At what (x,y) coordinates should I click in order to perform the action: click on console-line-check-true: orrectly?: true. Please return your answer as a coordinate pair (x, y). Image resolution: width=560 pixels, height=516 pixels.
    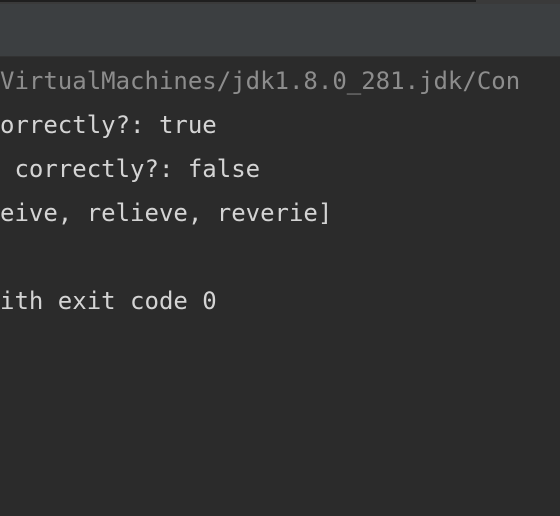
    Looking at the image, I should click on (108, 125).